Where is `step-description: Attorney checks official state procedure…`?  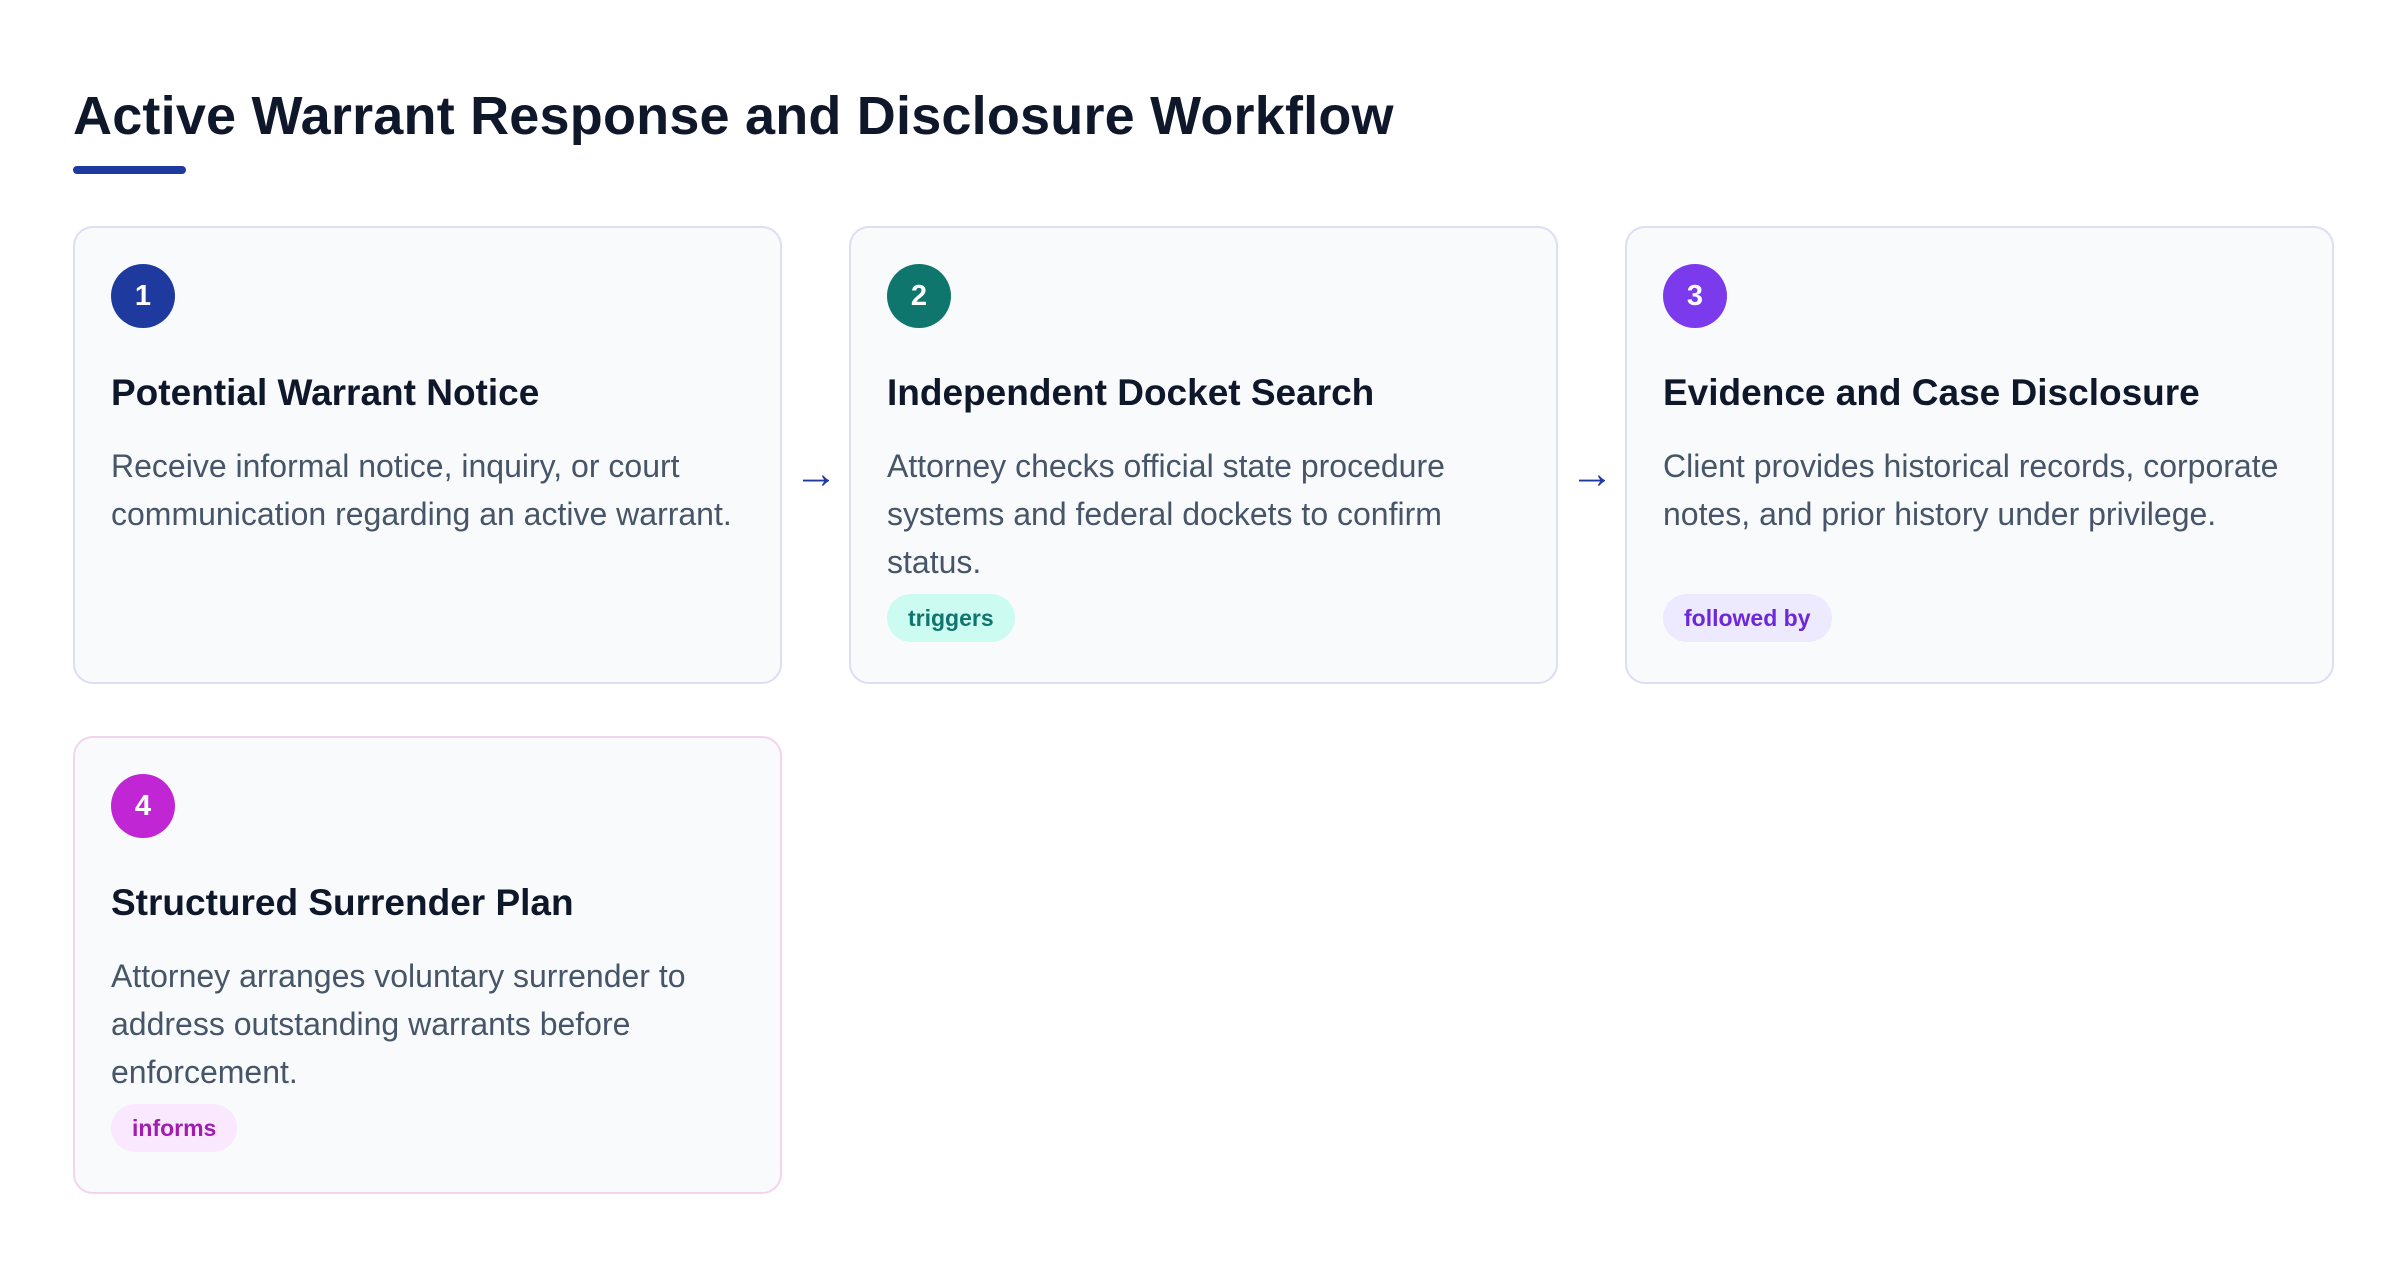 step-description: Attorney checks official state procedure… is located at coordinates (1166, 514).